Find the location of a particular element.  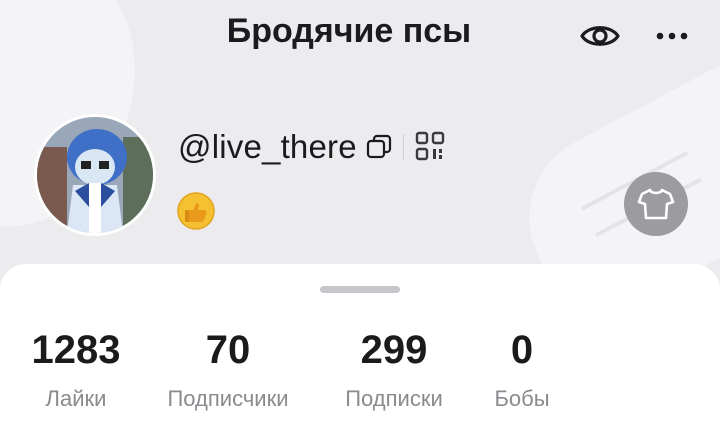

avatar-image is located at coordinates (95, 175).